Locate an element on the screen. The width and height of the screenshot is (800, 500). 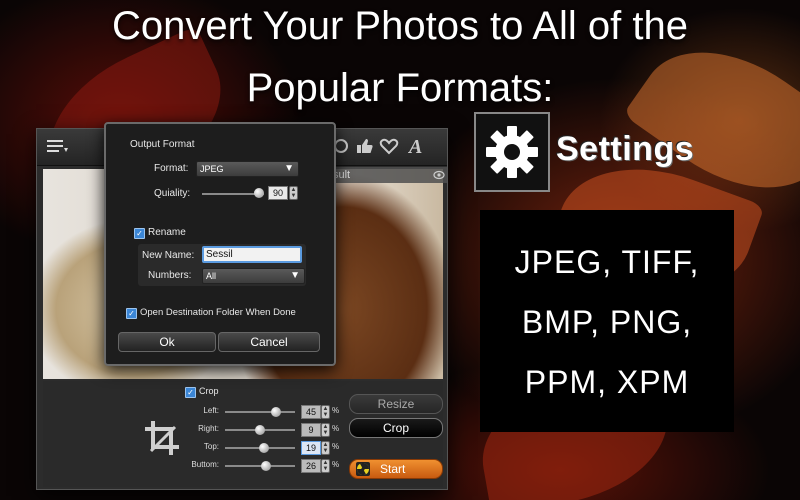
ok-button: Ok is located at coordinates (167, 342).